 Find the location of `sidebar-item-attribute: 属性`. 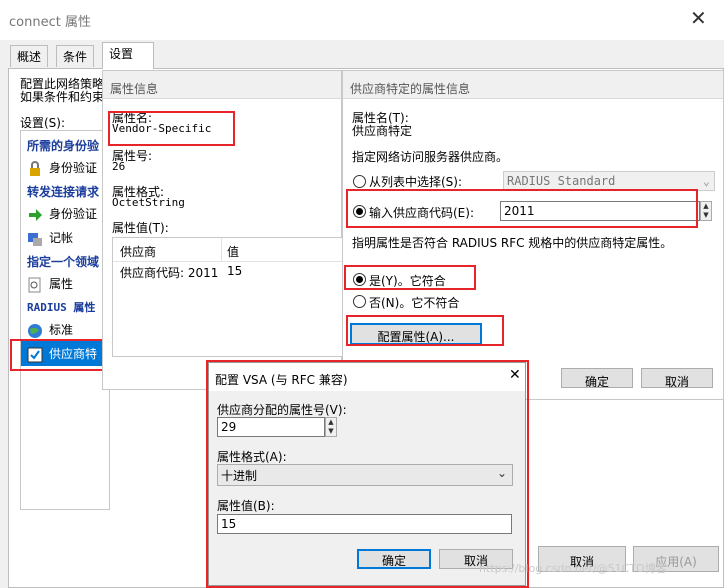

sidebar-item-attribute: 属性 is located at coordinates (50, 284).